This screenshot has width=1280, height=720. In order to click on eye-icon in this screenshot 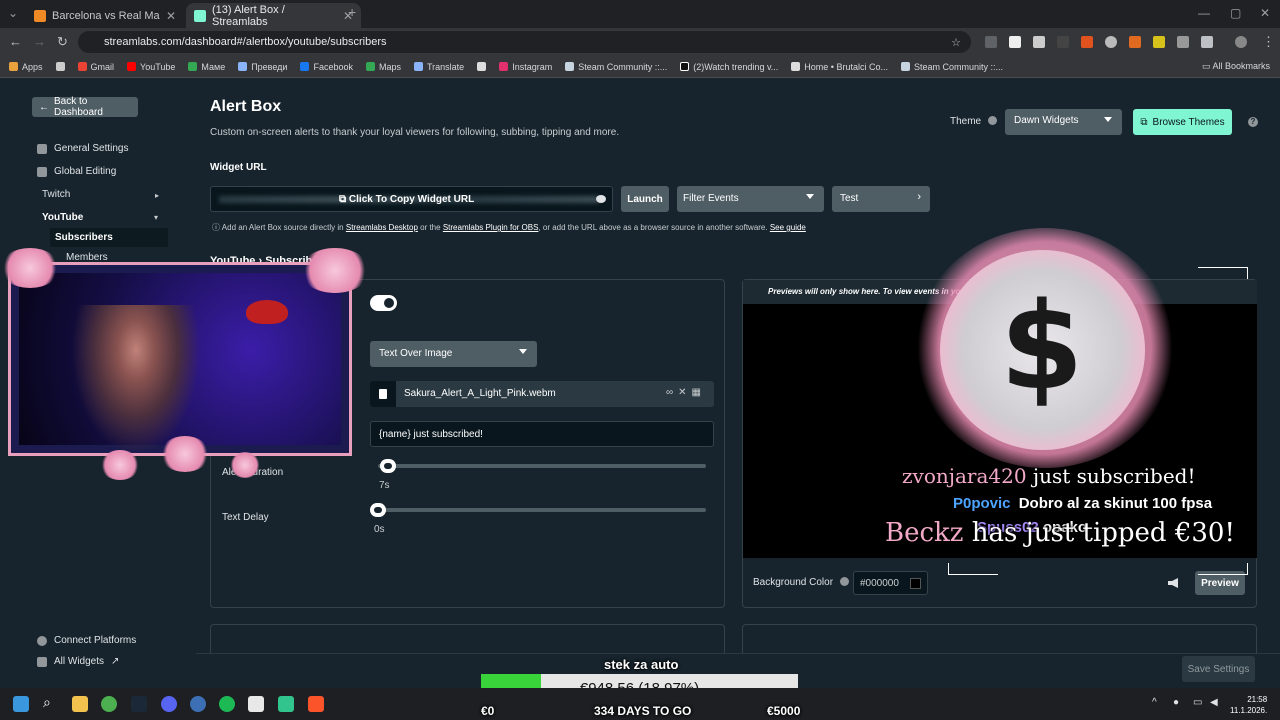, I will do `click(601, 199)`.